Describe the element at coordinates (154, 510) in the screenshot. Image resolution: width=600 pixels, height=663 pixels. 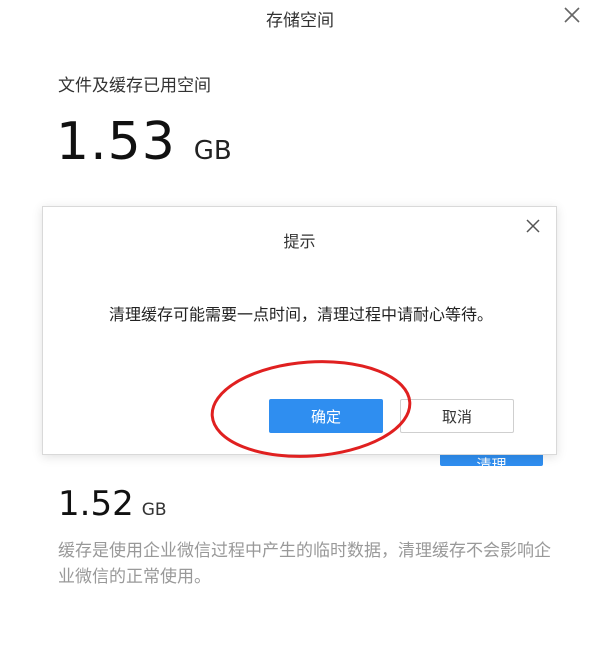
I see `cache-size-unit: GB` at that location.